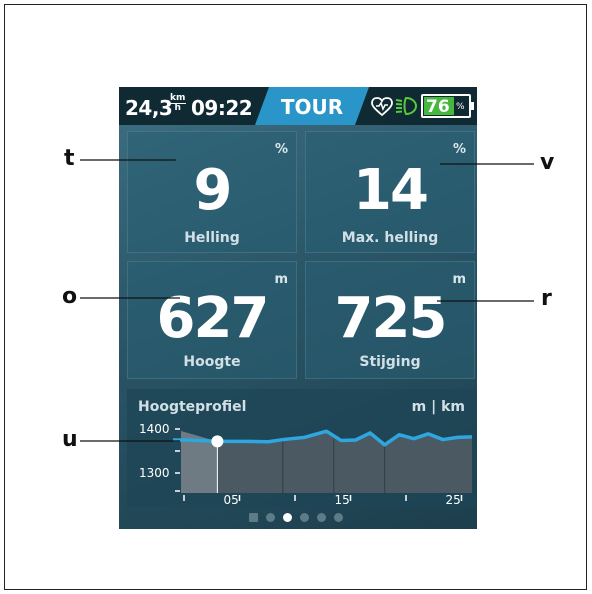 Image resolution: width=592 pixels, height=594 pixels. What do you see at coordinates (547, 162) in the screenshot?
I see `callout-v: v` at bounding box center [547, 162].